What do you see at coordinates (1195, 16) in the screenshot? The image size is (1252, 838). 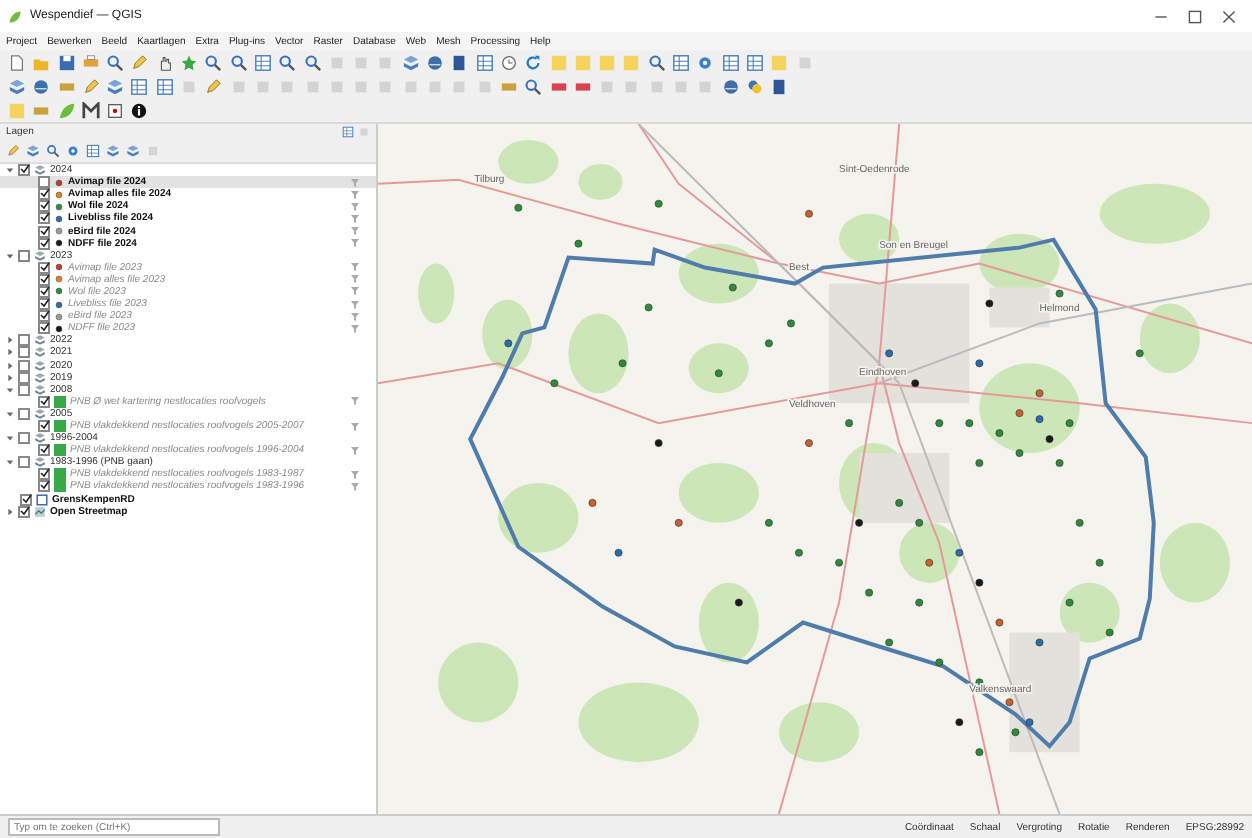 I see `maximize-icon` at bounding box center [1195, 16].